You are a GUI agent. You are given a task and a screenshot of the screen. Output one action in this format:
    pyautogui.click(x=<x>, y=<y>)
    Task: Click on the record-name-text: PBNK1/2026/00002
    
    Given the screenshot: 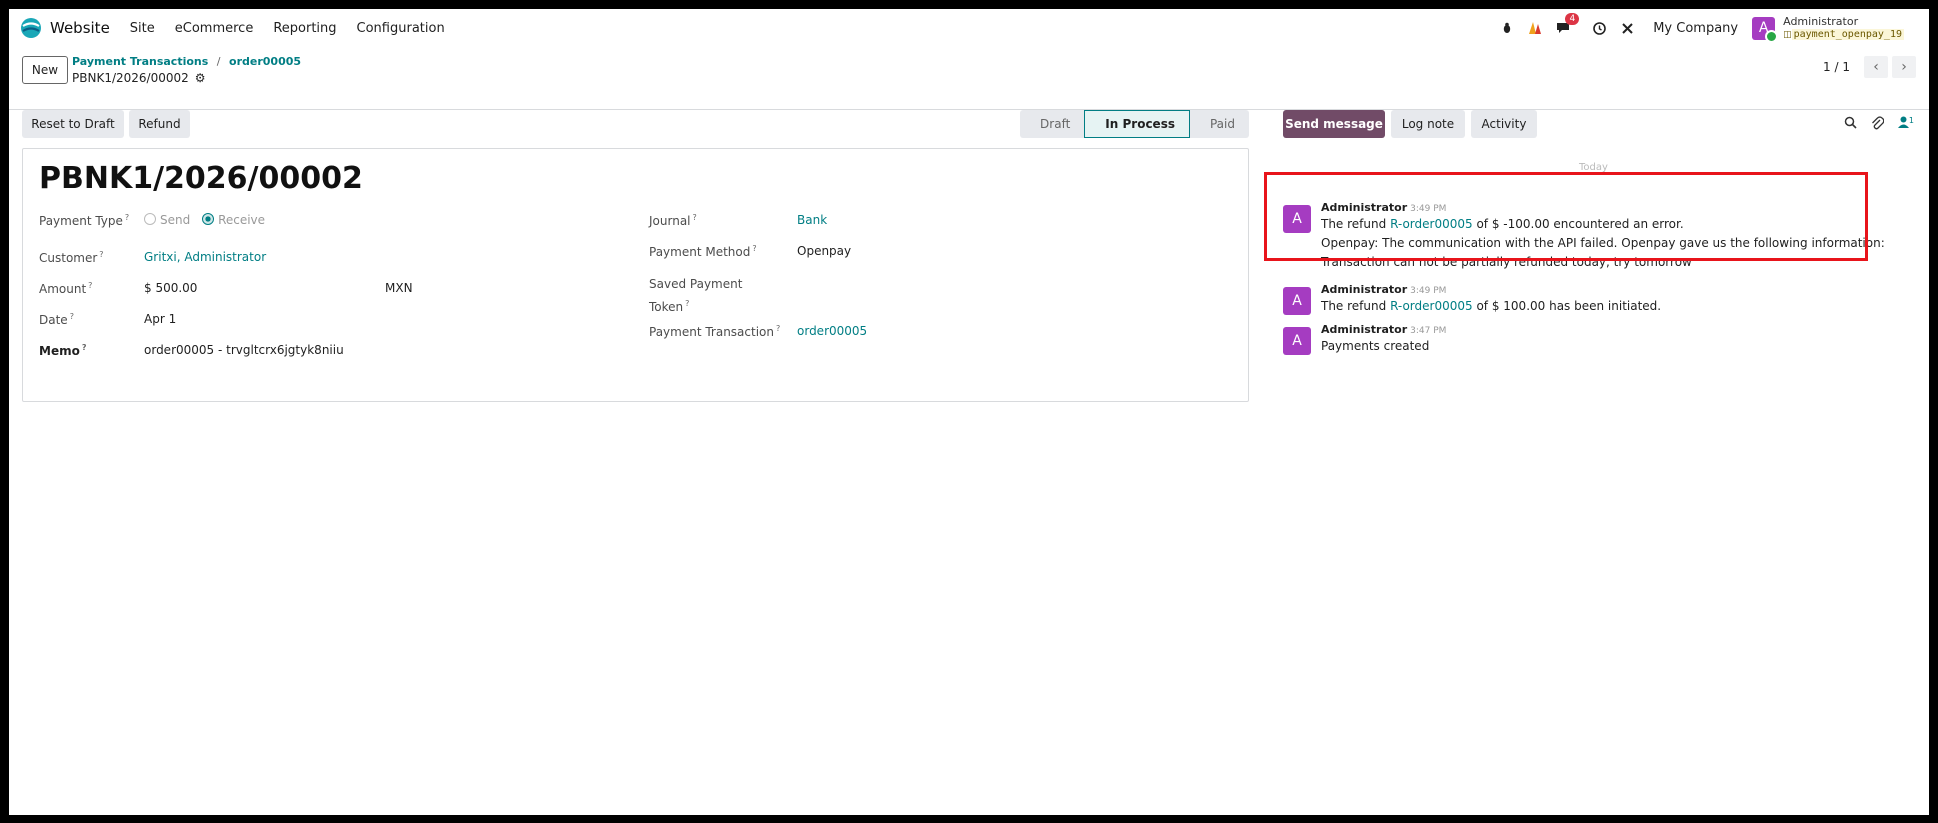 What is the action you would take?
    pyautogui.click(x=130, y=78)
    